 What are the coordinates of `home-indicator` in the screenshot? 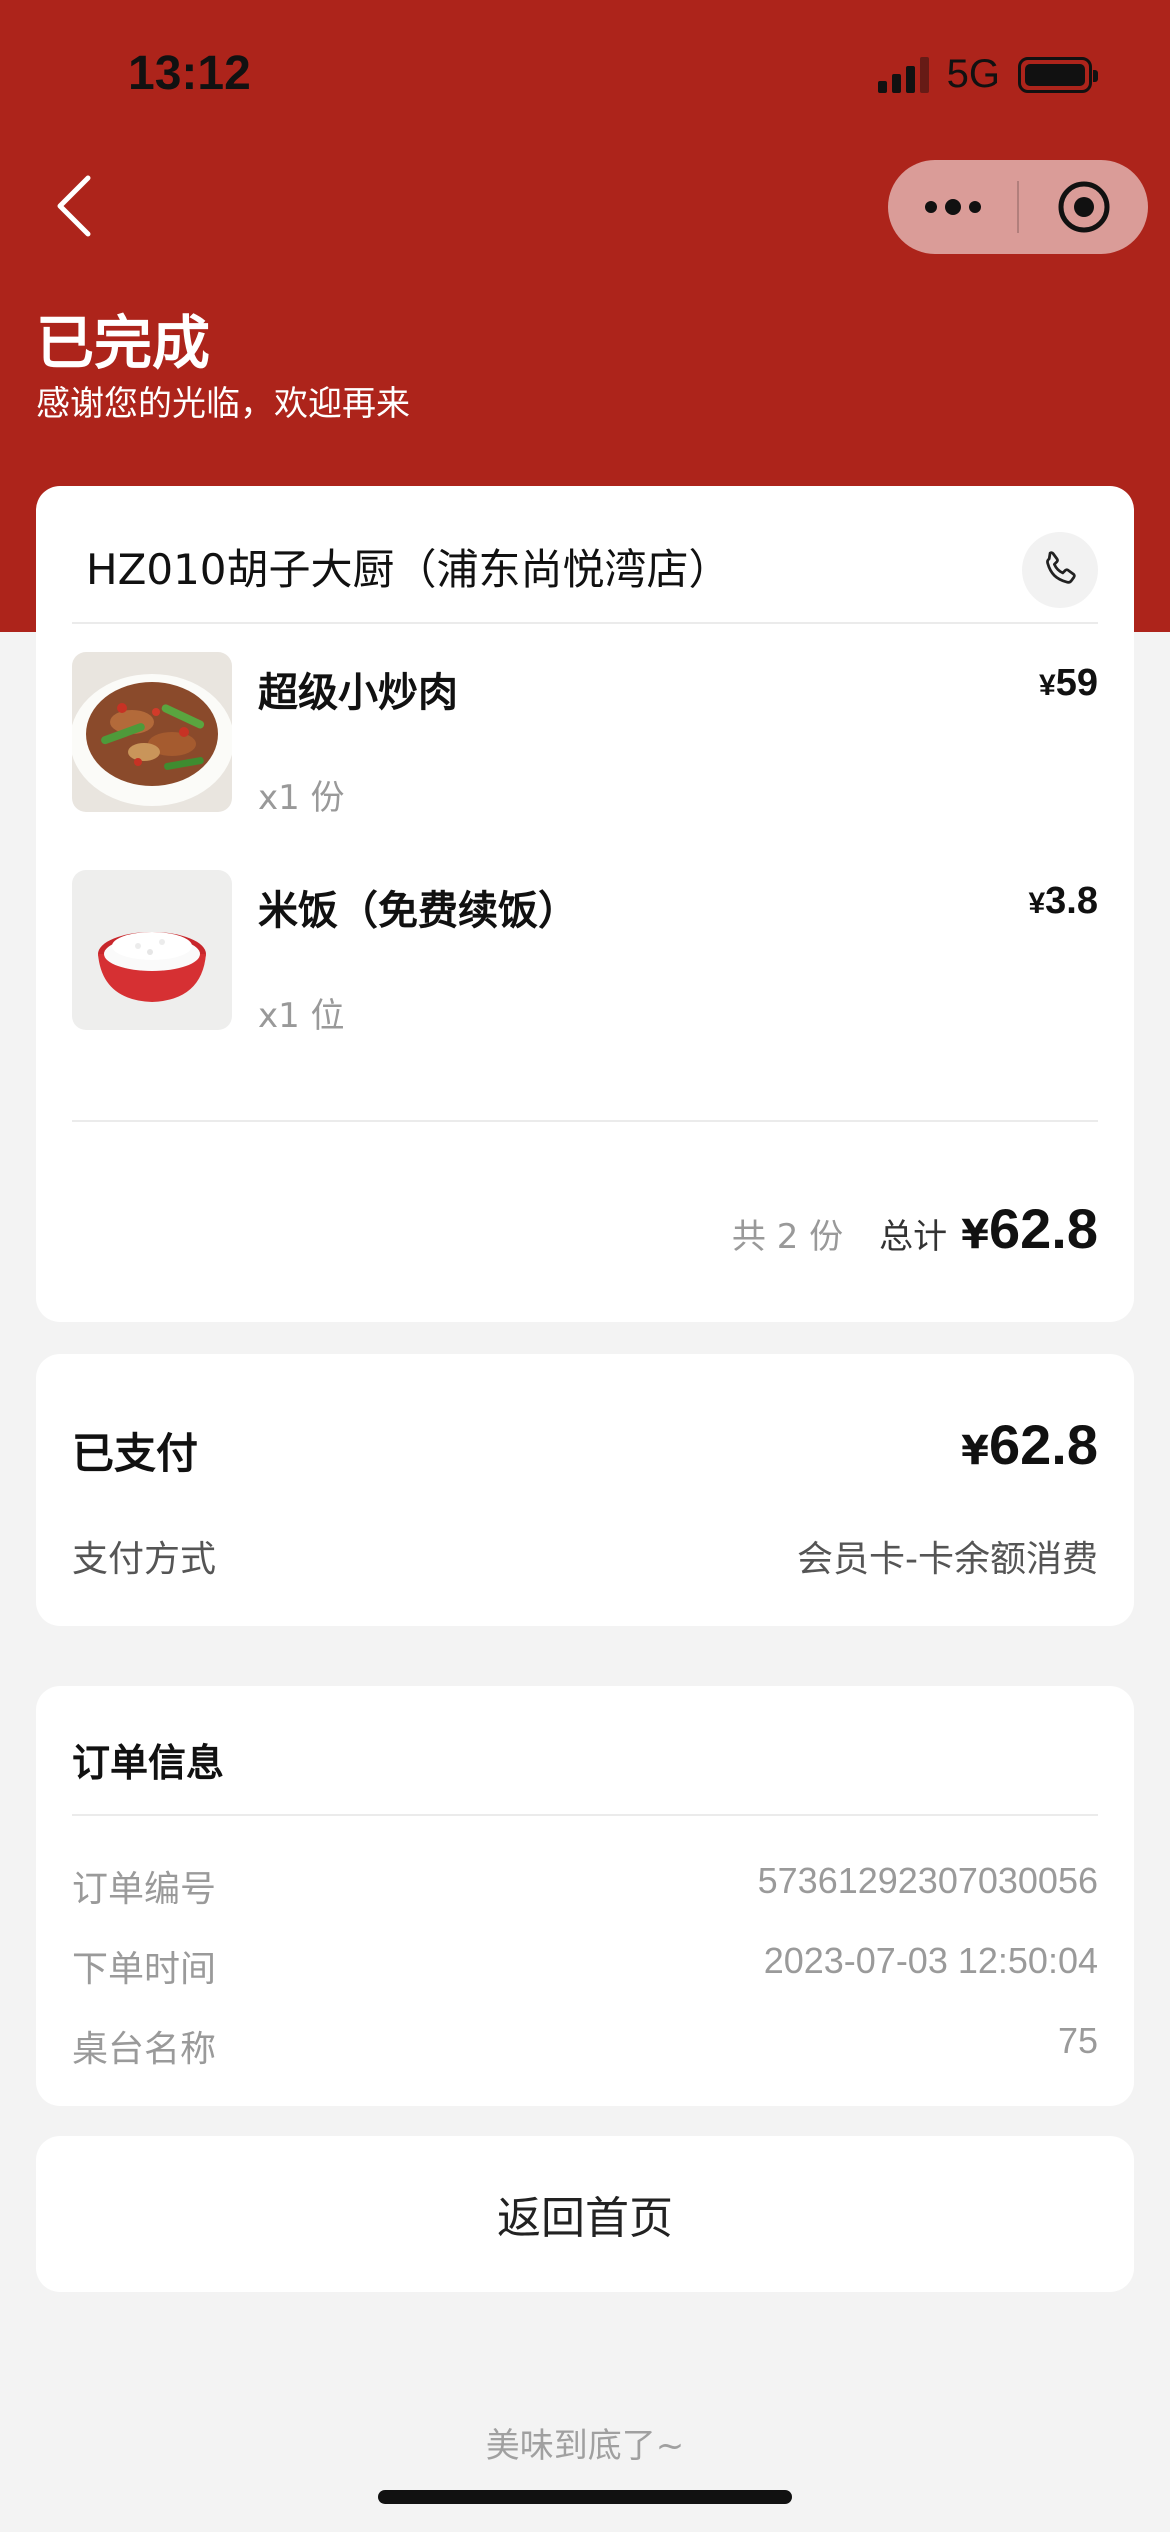 It's located at (585, 2497).